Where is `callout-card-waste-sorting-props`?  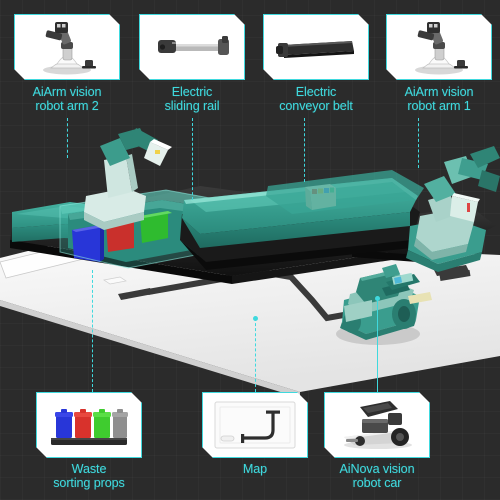 callout-card-waste-sorting-props is located at coordinates (89, 425).